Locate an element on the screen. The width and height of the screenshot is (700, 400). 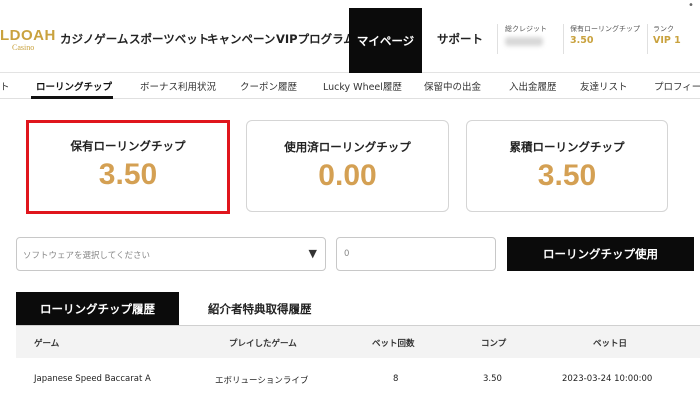
subtab-bonus-status: ボーナス利用状況 is located at coordinates (178, 86).